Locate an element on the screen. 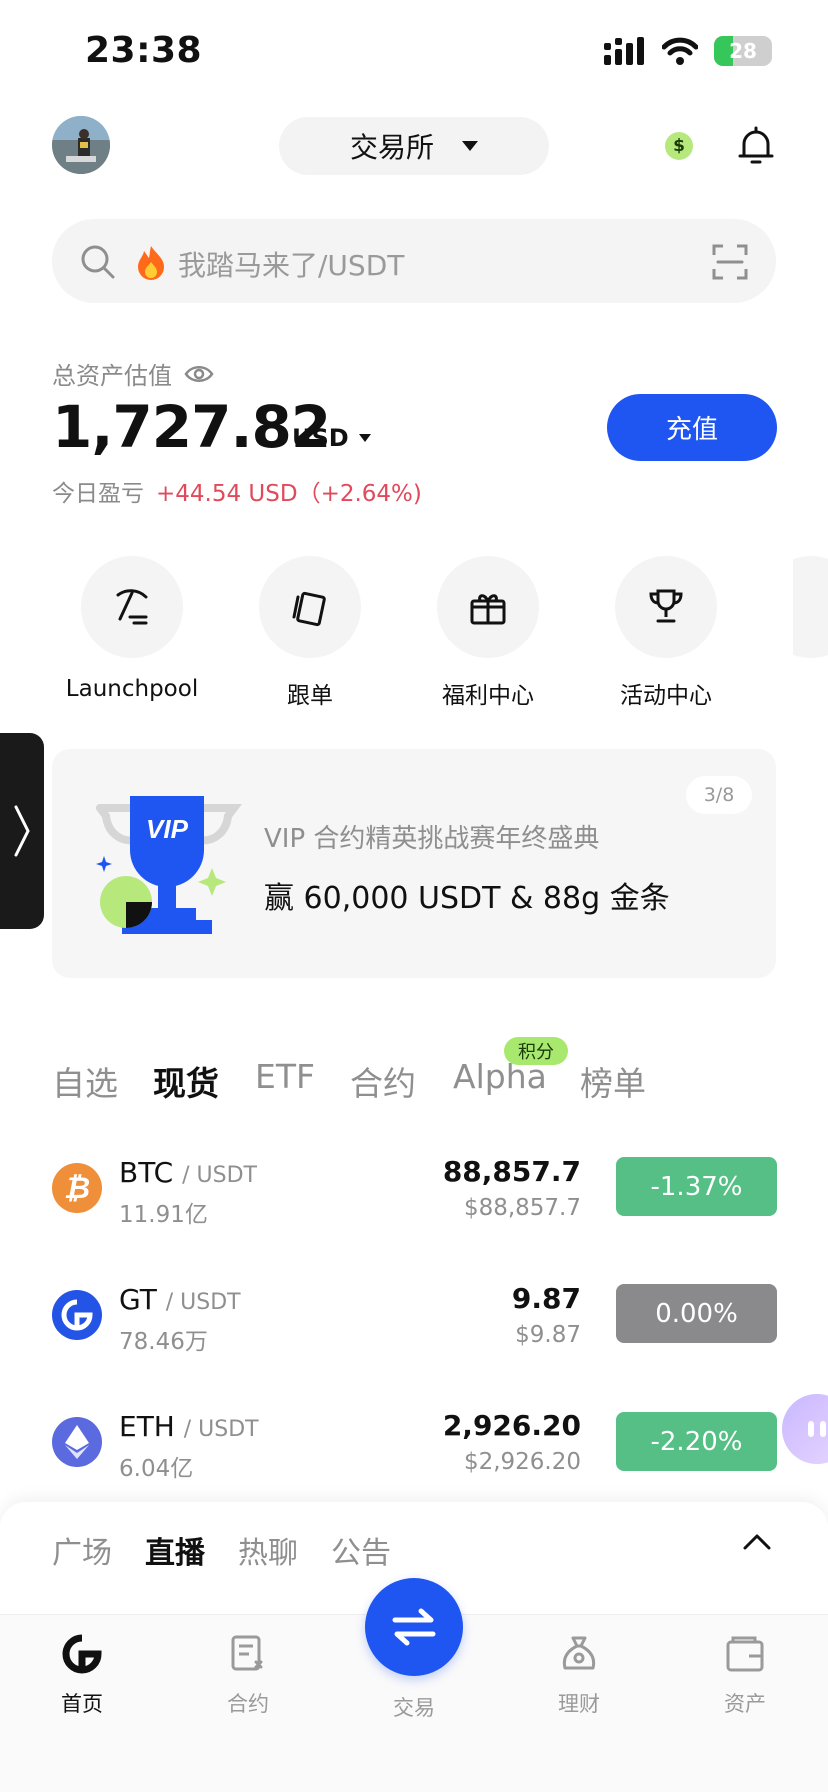 This screenshot has height=1792, width=828. currency-label: USD is located at coordinates (320, 438).